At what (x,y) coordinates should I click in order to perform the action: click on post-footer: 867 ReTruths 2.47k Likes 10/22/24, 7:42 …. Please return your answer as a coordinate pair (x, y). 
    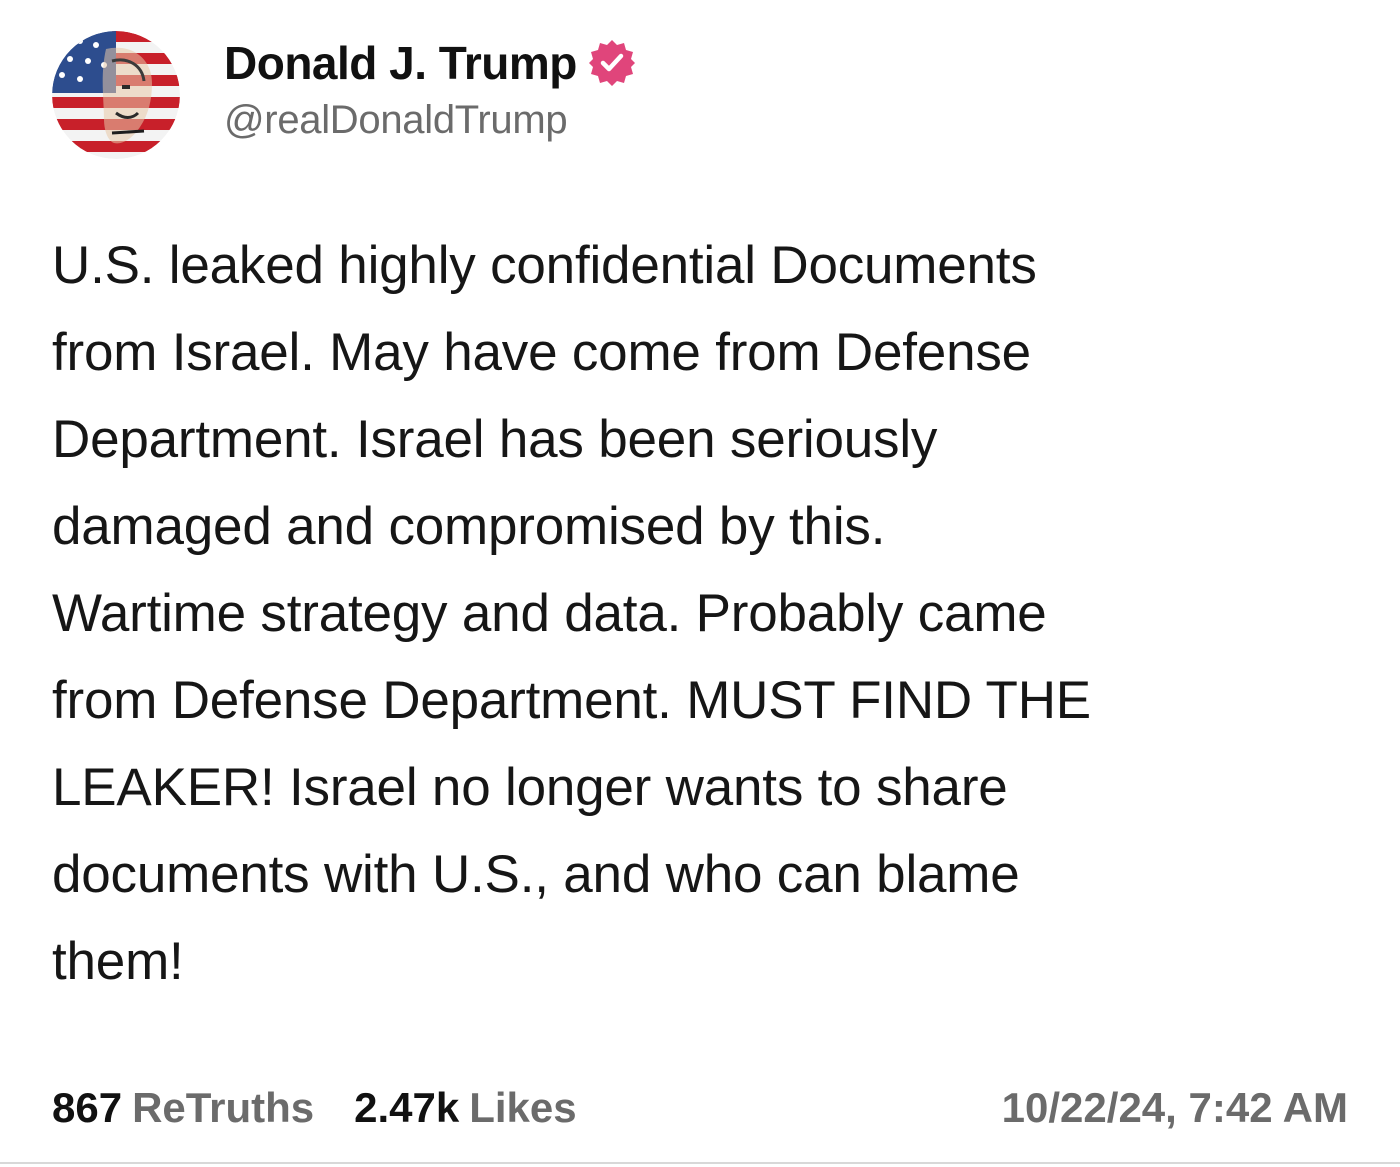
    Looking at the image, I should click on (700, 1108).